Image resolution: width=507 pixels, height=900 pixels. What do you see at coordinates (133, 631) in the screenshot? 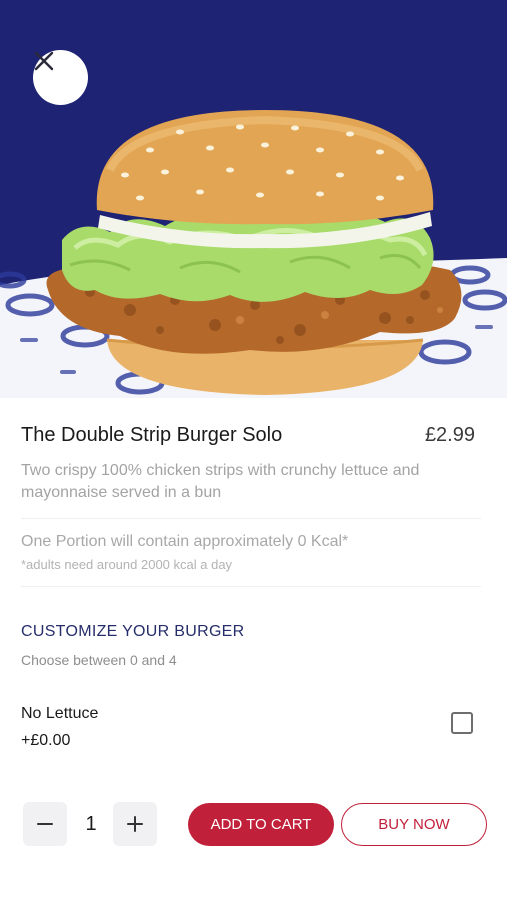
I see `customize-heading: CUSTOMIZE YOUR BURGER` at bounding box center [133, 631].